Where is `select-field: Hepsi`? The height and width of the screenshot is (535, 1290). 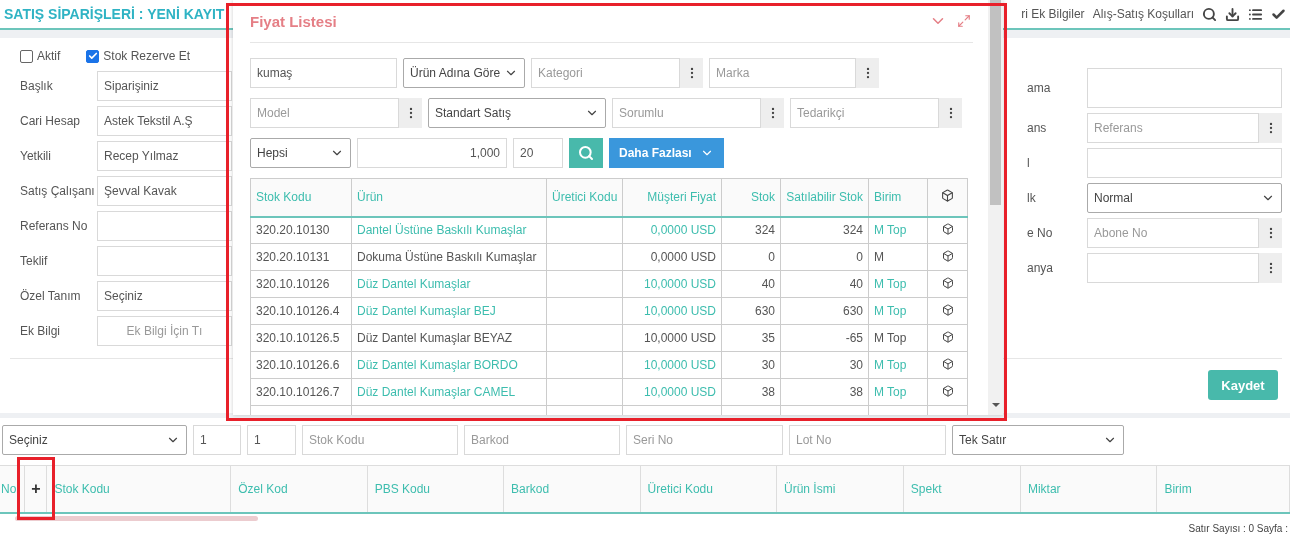
select-field: Hepsi is located at coordinates (300, 153).